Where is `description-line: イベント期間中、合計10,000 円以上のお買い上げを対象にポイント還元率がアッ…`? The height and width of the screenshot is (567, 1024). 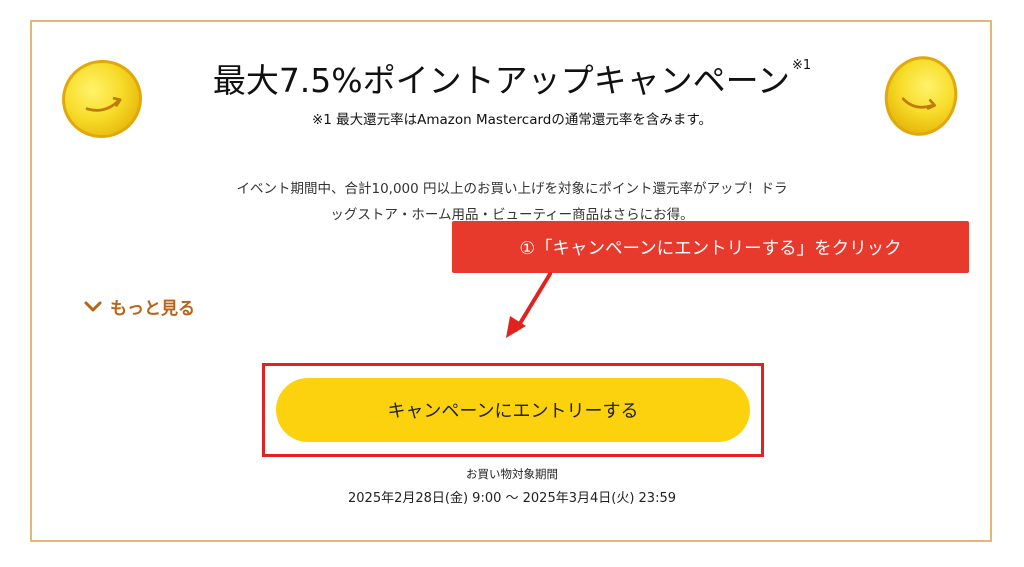 description-line: イベント期間中、合計10,000 円以上のお買い上げを対象にポイント還元率がアッ… is located at coordinates (512, 189).